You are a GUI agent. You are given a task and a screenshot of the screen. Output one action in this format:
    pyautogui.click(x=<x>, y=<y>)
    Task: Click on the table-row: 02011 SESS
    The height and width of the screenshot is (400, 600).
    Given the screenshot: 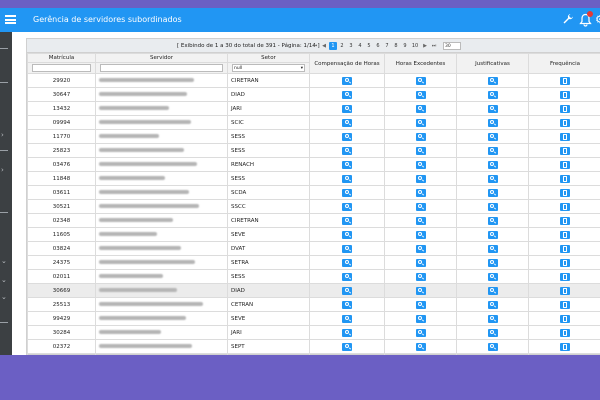 What is the action you would take?
    pyautogui.click(x=313, y=276)
    